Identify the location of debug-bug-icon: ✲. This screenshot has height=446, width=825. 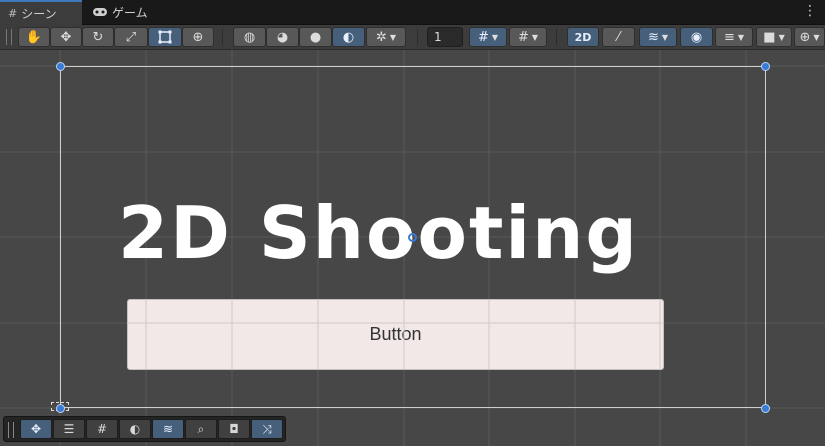
(381, 37).